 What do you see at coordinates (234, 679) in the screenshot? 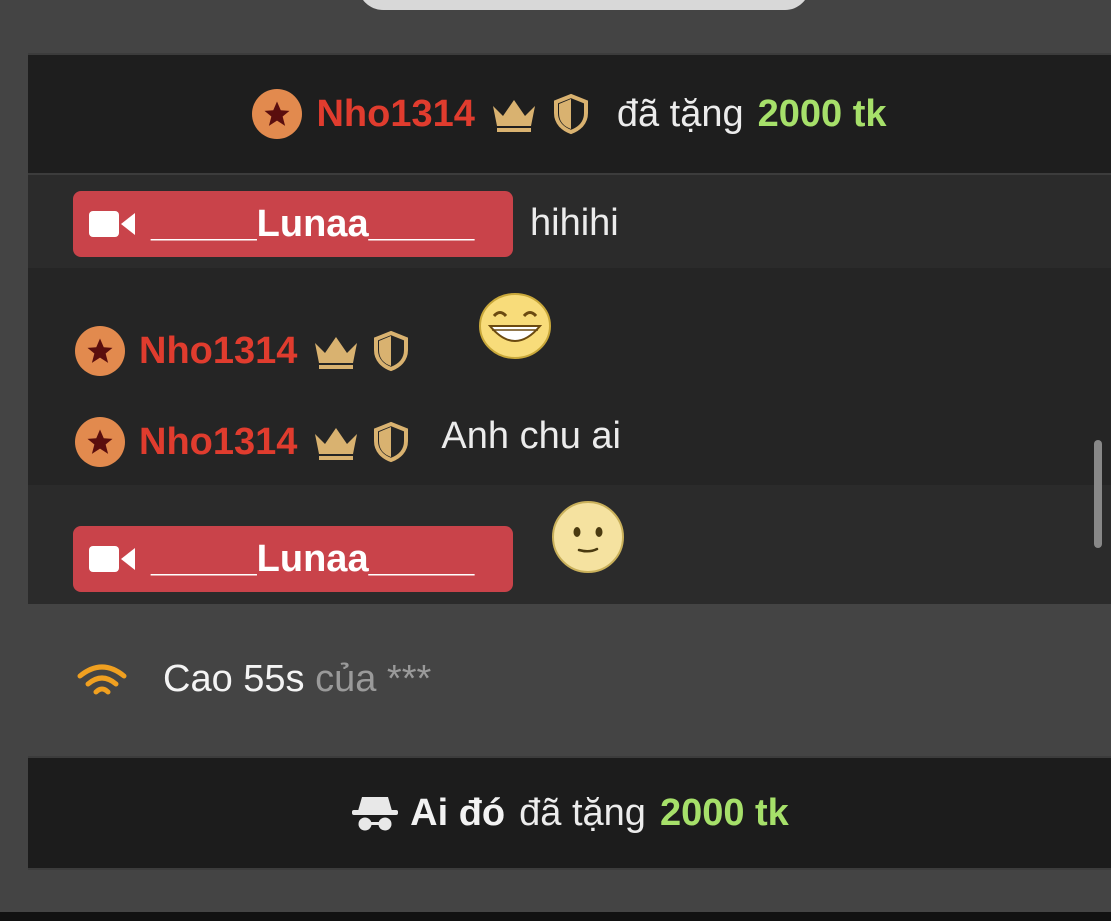
I see `system-main-text: Cao 55s` at bounding box center [234, 679].